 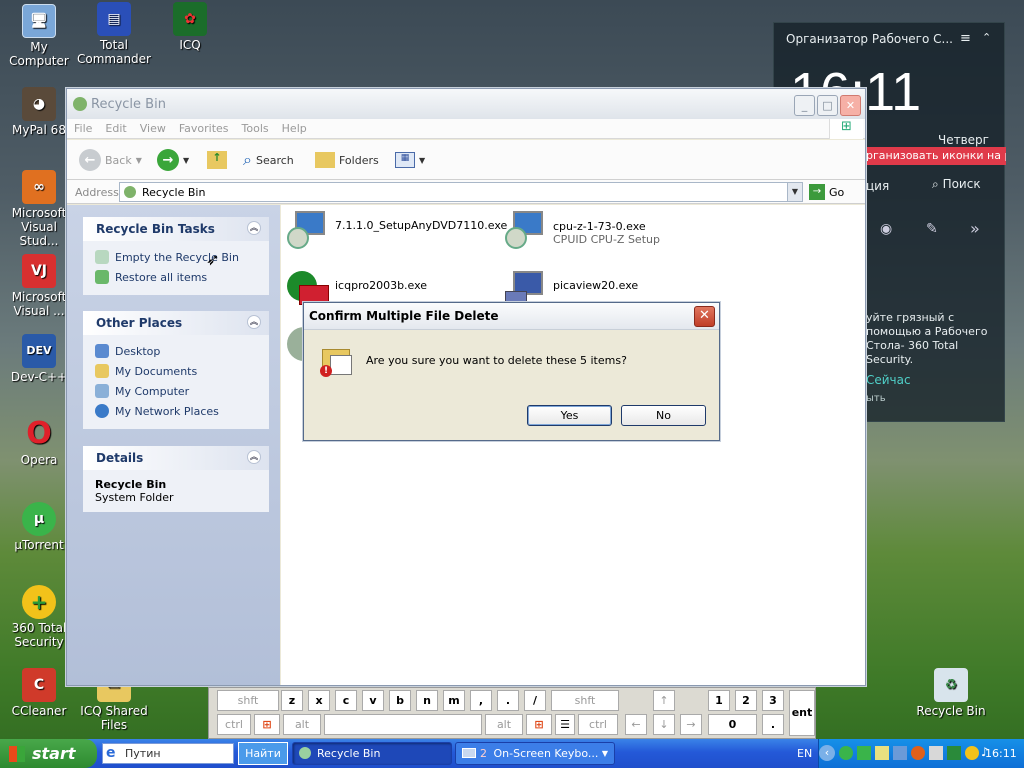 I want to click on place-network-places-link: My Network Places, so click(x=176, y=411).